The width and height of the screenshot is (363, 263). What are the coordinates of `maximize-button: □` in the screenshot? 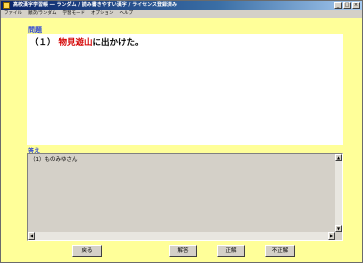 It's located at (347, 5).